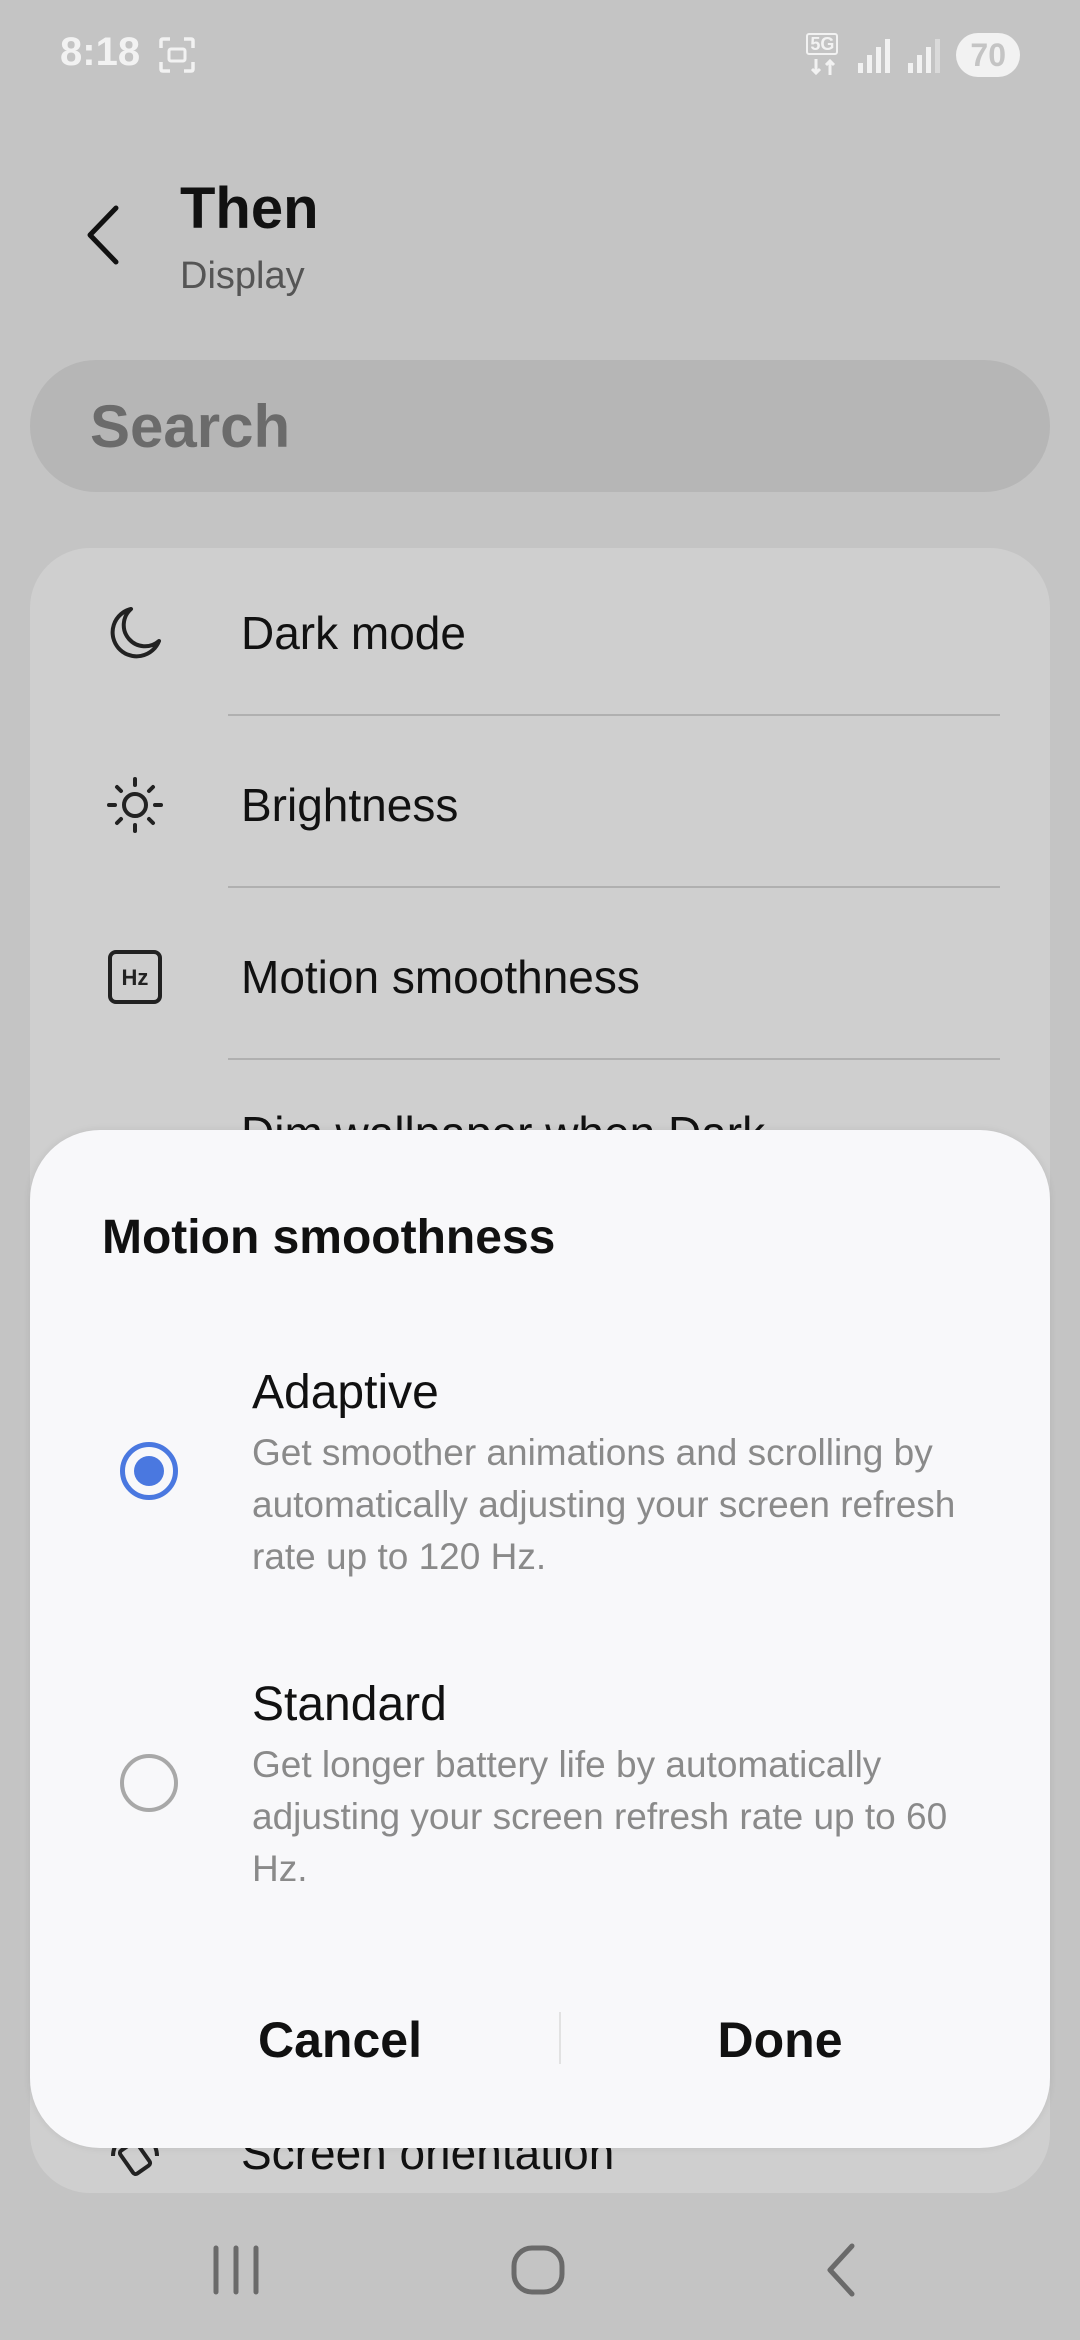 The image size is (1080, 2340). What do you see at coordinates (236, 2270) in the screenshot?
I see `recents-icon` at bounding box center [236, 2270].